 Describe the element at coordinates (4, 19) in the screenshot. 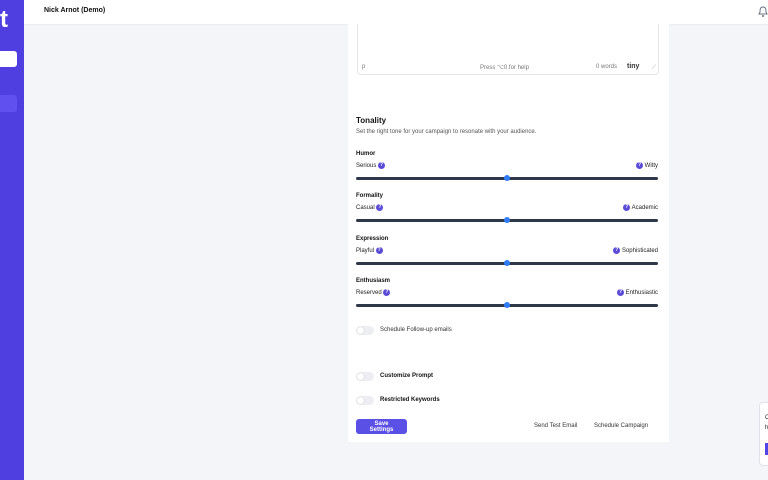

I see `app-logo: t` at that location.